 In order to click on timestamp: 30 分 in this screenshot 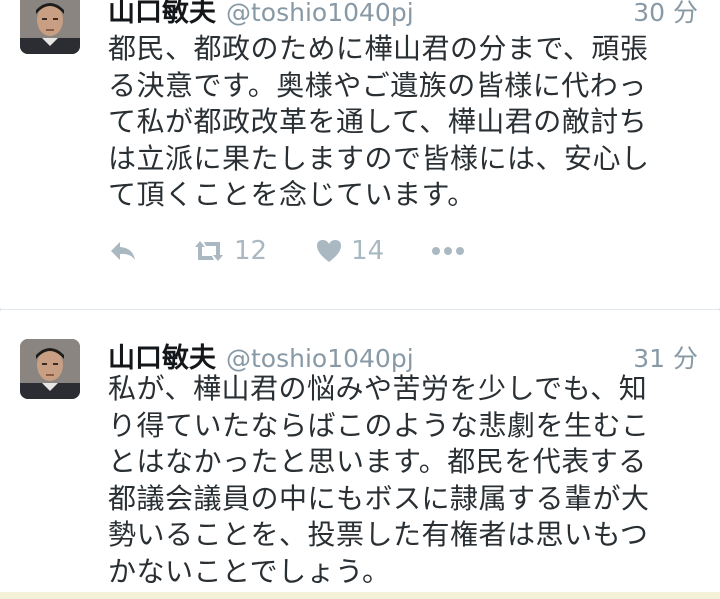, I will do `click(665, 14)`.